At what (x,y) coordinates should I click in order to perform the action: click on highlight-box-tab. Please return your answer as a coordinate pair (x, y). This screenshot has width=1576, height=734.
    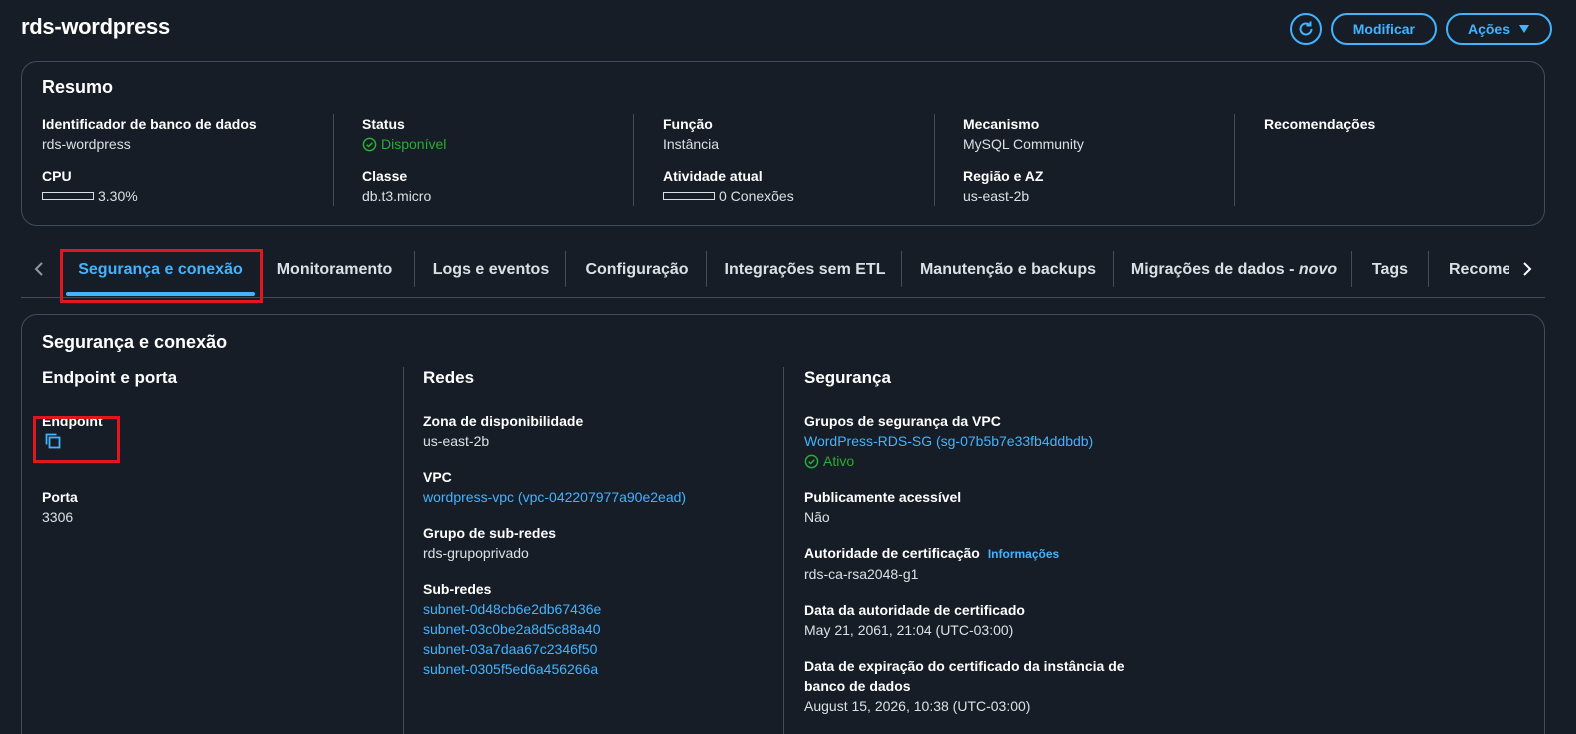
    Looking at the image, I should click on (161, 276).